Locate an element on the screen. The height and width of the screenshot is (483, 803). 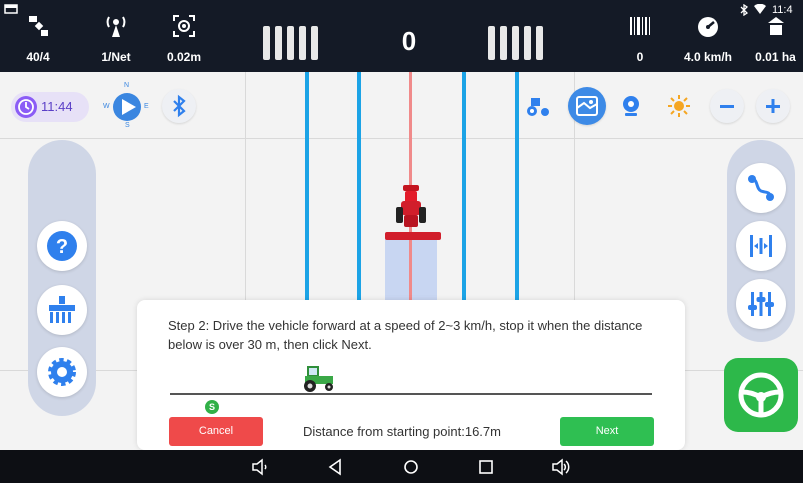
network-status: 1/Net is located at coordinates (116, 36).